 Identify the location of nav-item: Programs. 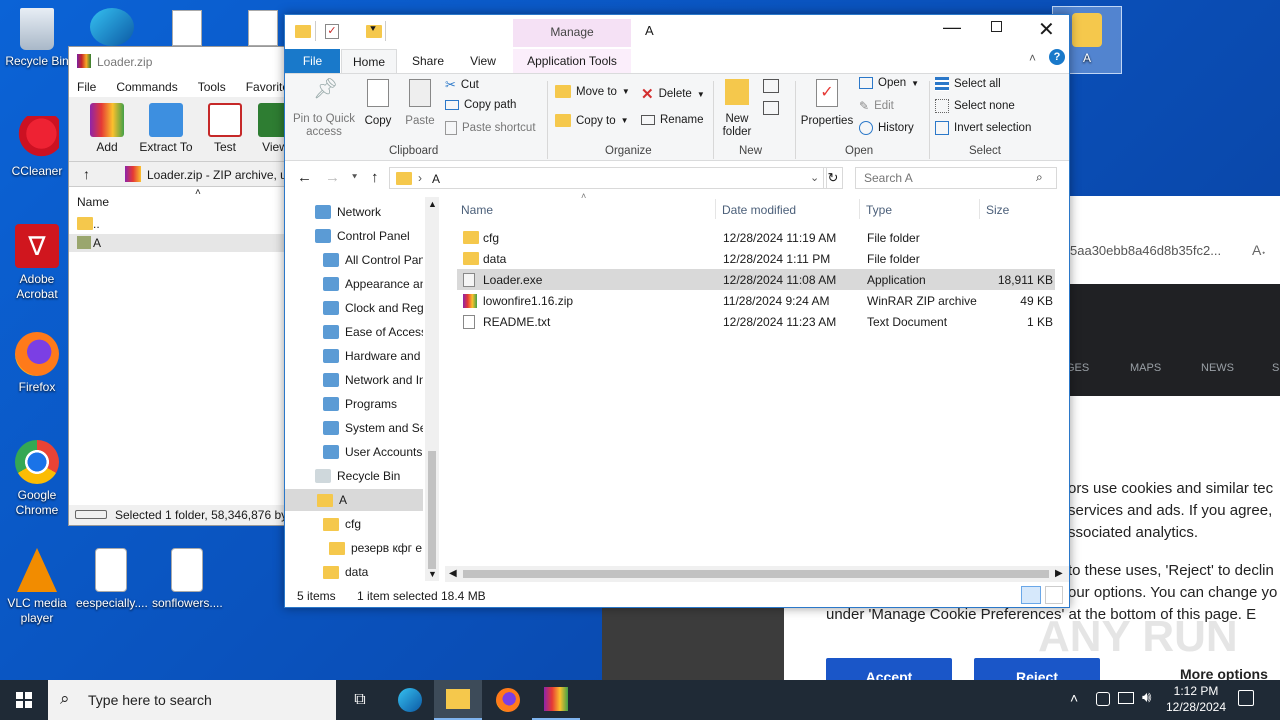
(373, 404).